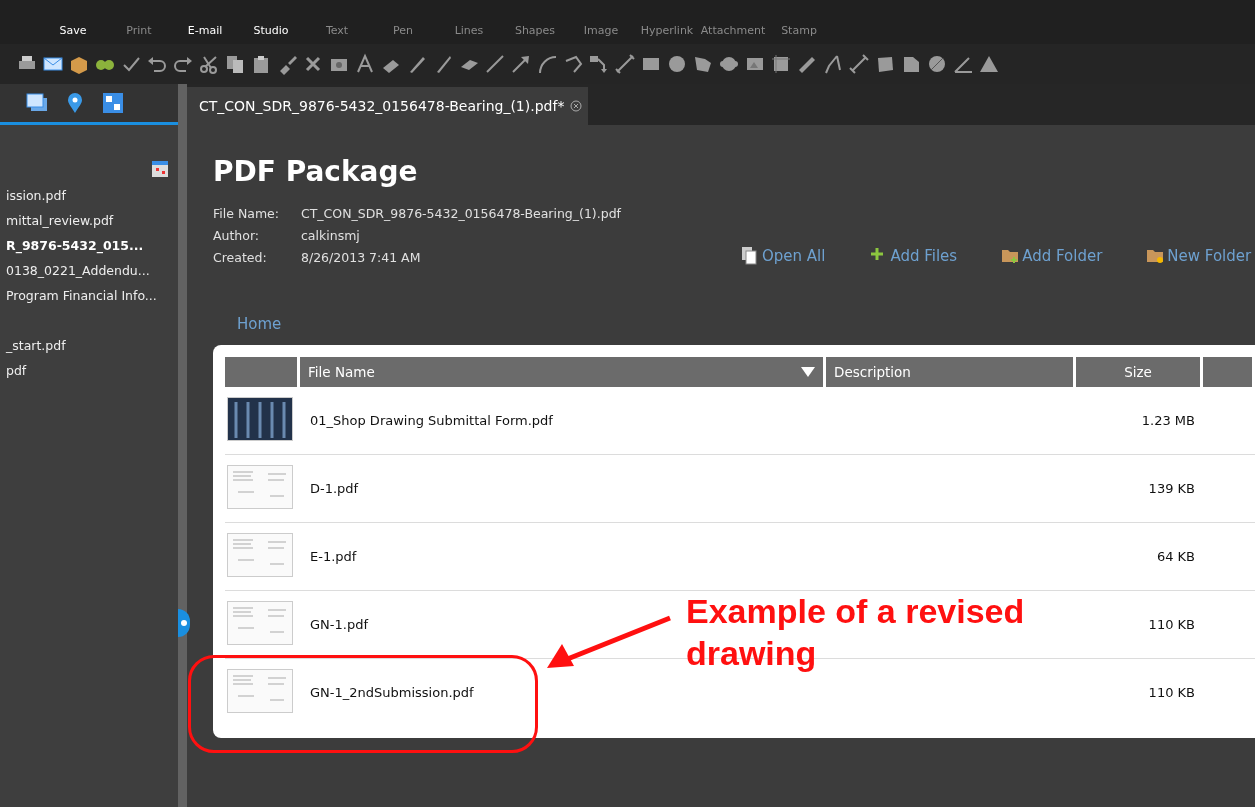 This screenshot has height=807, width=1255. Describe the element at coordinates (1199, 255) in the screenshot. I see `toolbar-link: New Folder` at that location.